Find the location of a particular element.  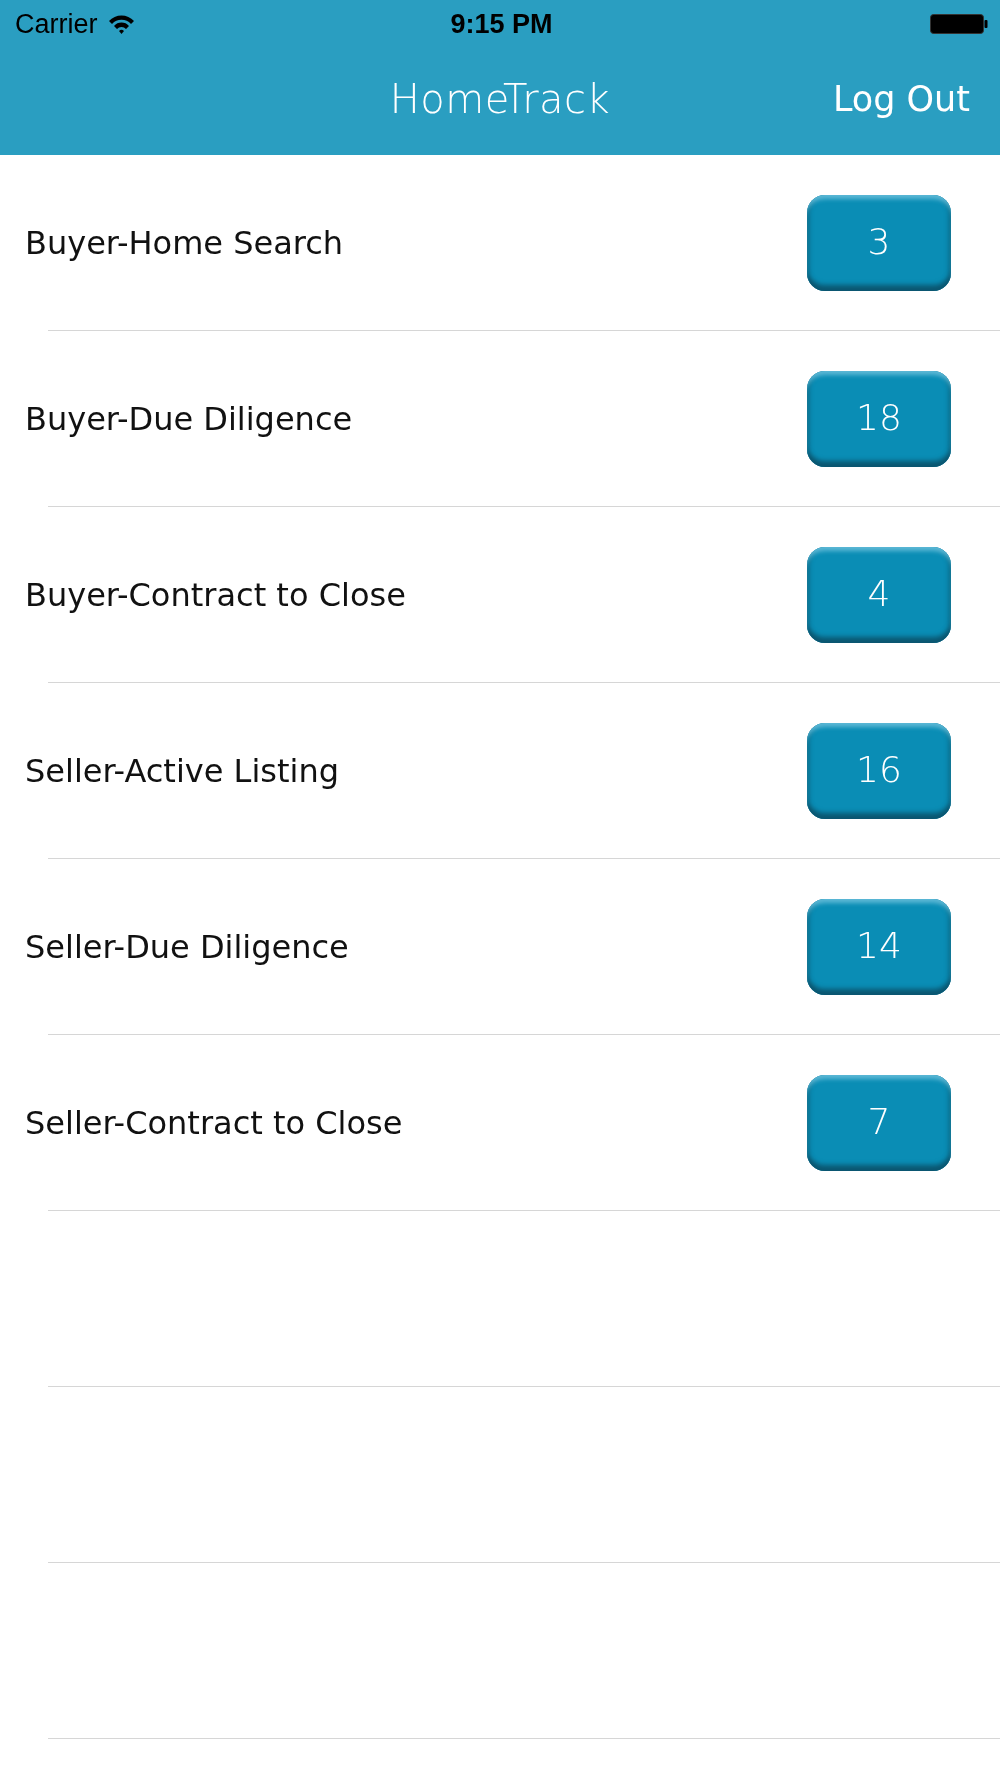

battery-icon is located at coordinates (959, 24).